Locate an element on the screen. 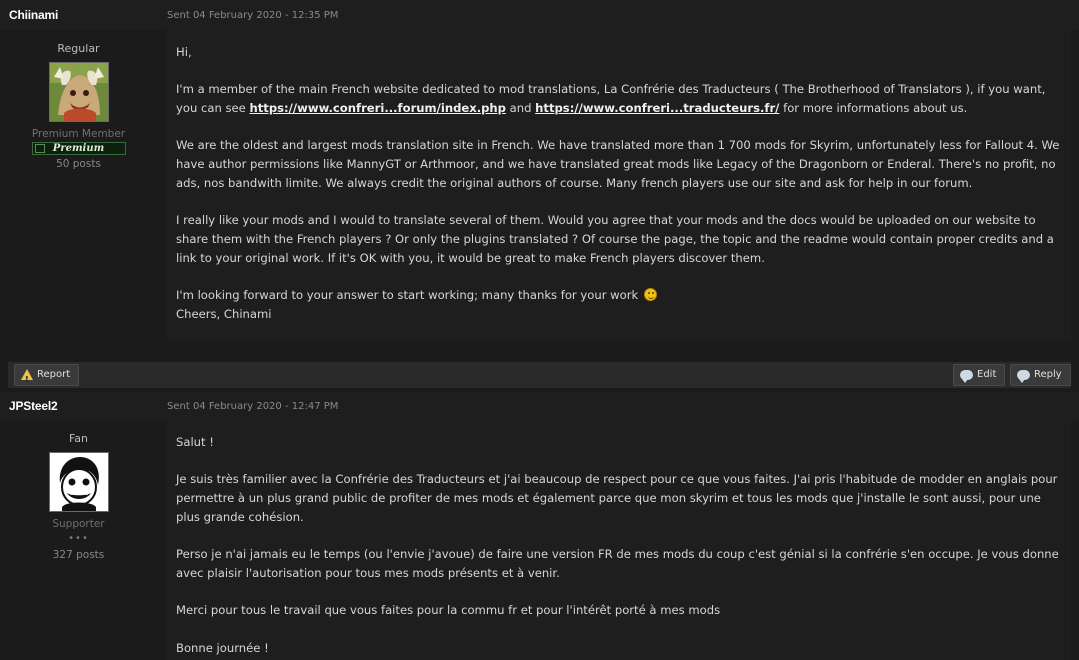 Image resolution: width=1079 pixels, height=660 pixels. author-profile: Fan Supporter ••• 327 posts is located at coordinates (78, 490).